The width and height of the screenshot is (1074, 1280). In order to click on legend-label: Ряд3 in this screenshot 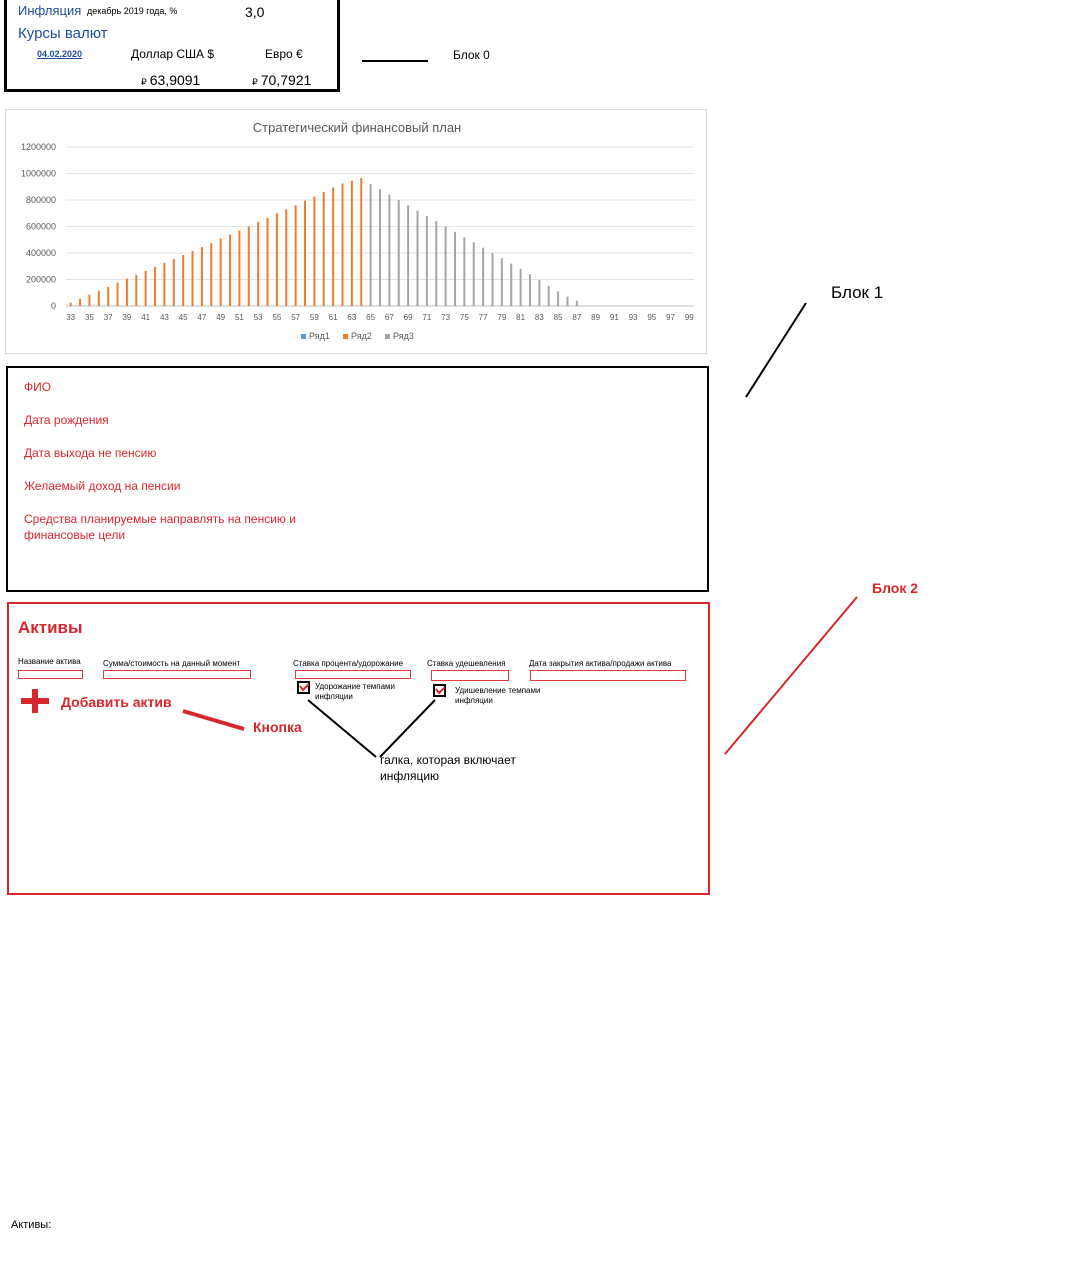, I will do `click(403, 336)`.